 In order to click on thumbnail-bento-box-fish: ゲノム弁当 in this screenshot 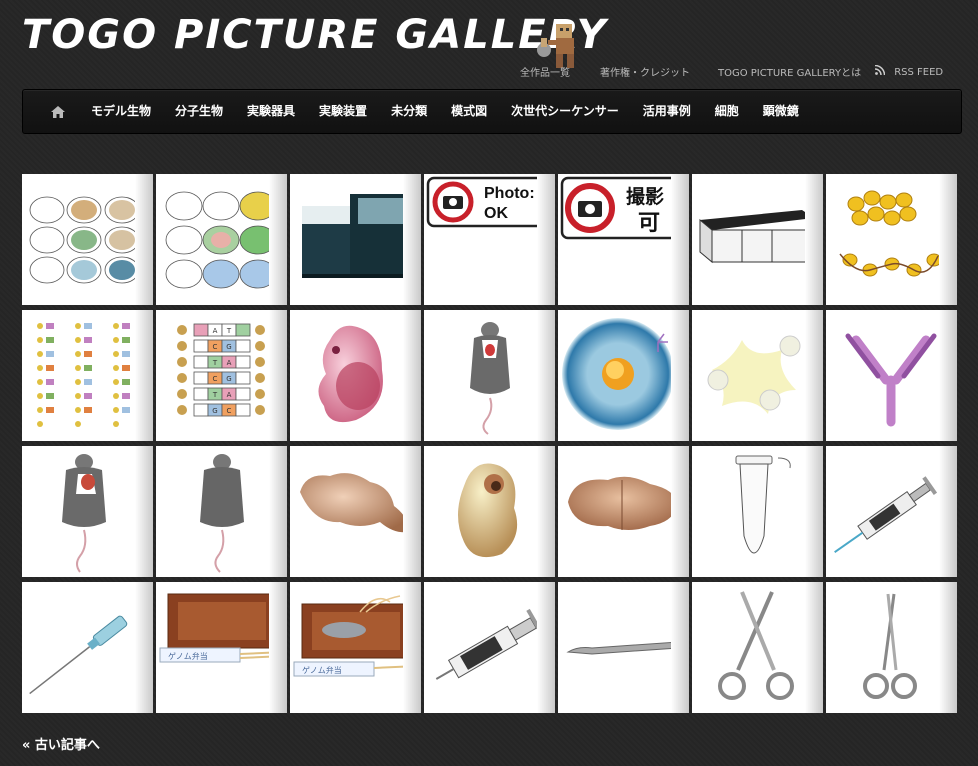, I will do `click(355, 647)`.